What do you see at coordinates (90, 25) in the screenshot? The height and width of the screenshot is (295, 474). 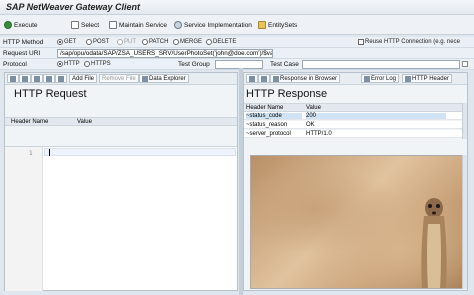 I see `select-label: Select` at bounding box center [90, 25].